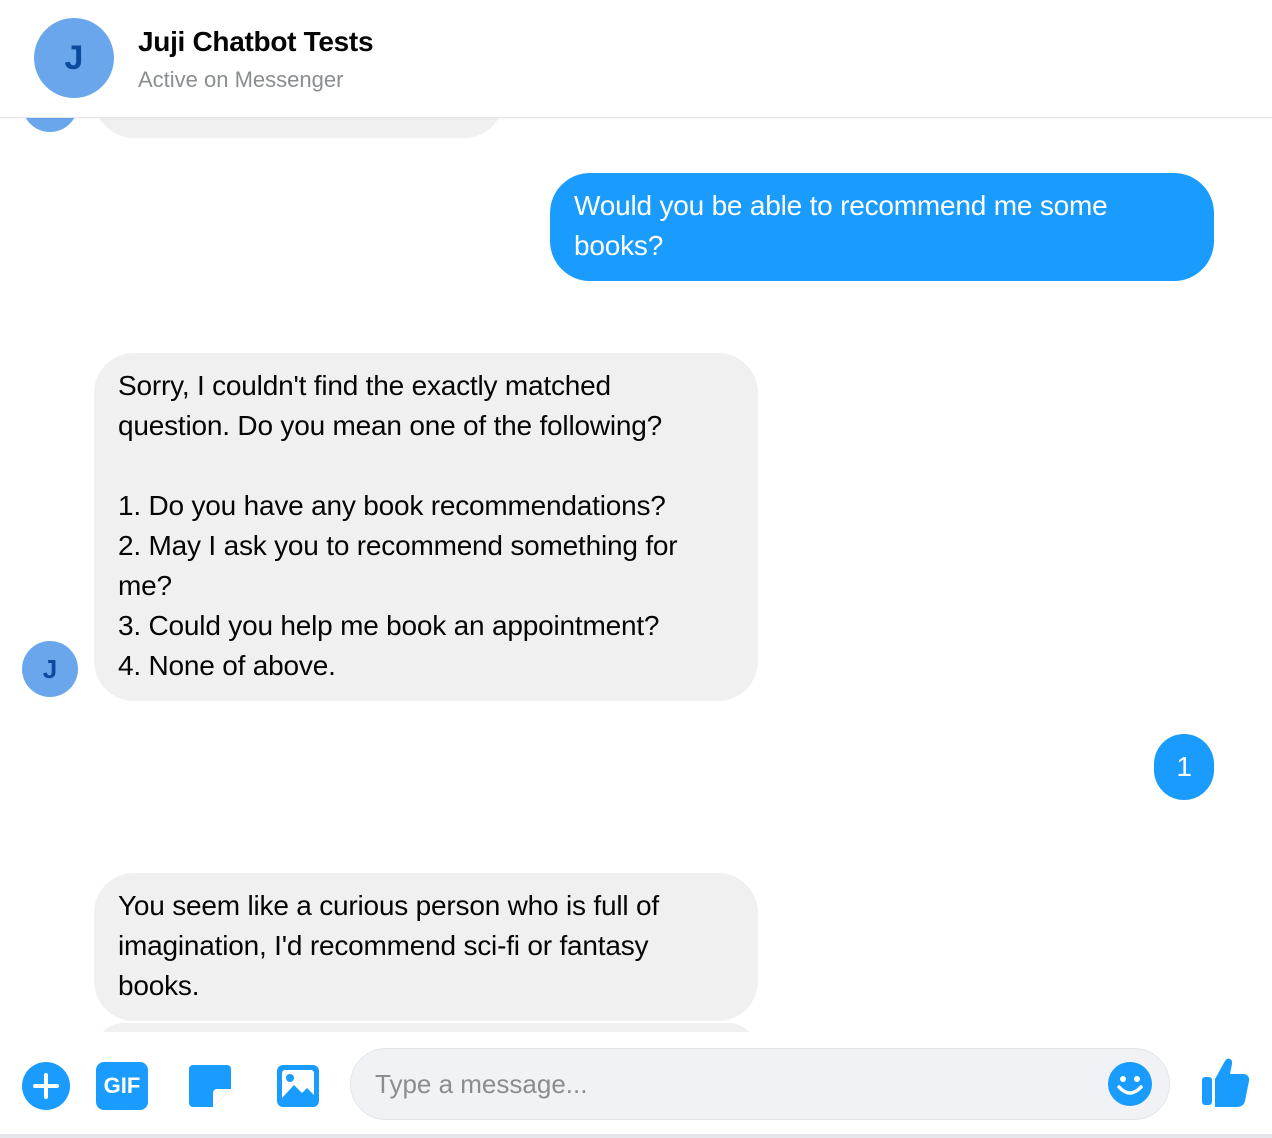 This screenshot has height=1138, width=1272. I want to click on gif-icon: GIF, so click(122, 1086).